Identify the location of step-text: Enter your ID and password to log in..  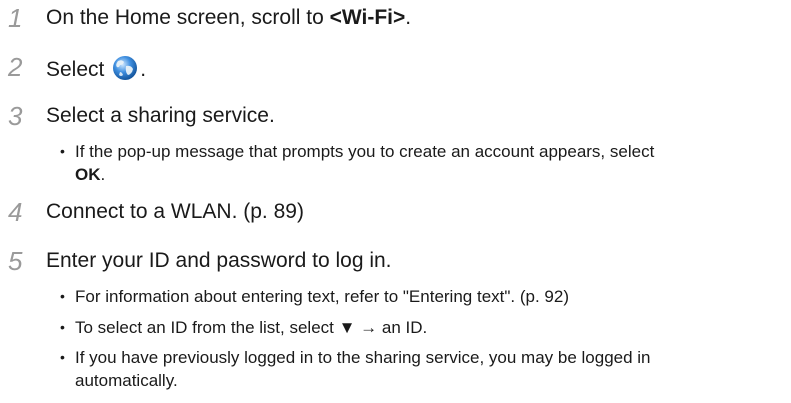
(219, 260).